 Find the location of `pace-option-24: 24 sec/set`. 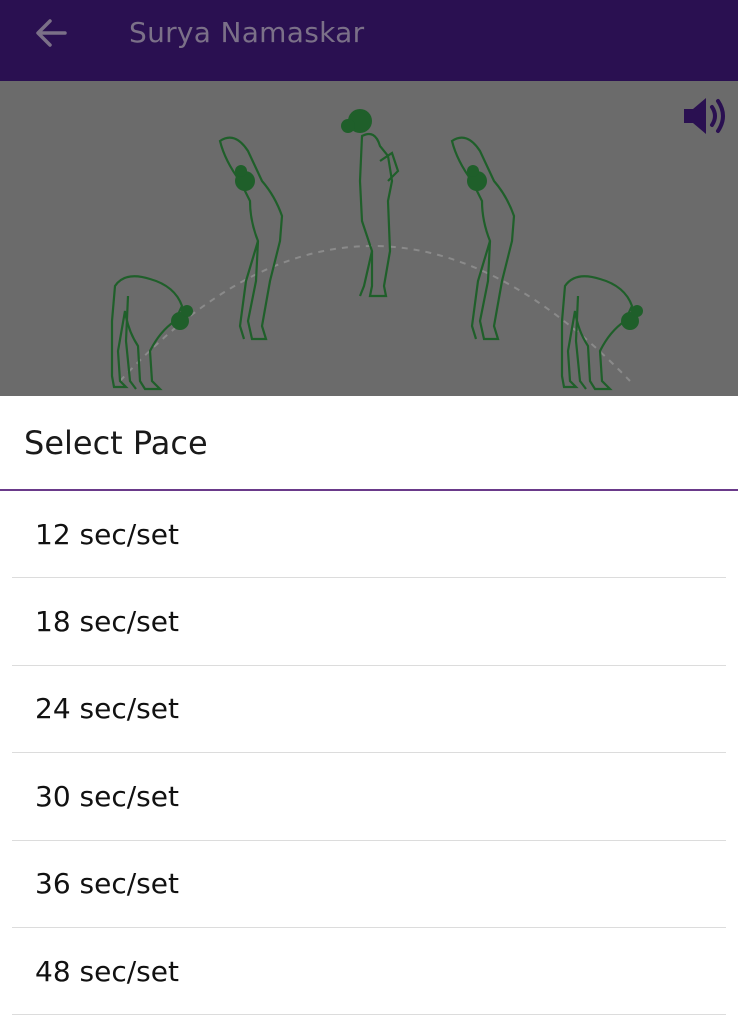

pace-option-24: 24 sec/set is located at coordinates (369, 710).